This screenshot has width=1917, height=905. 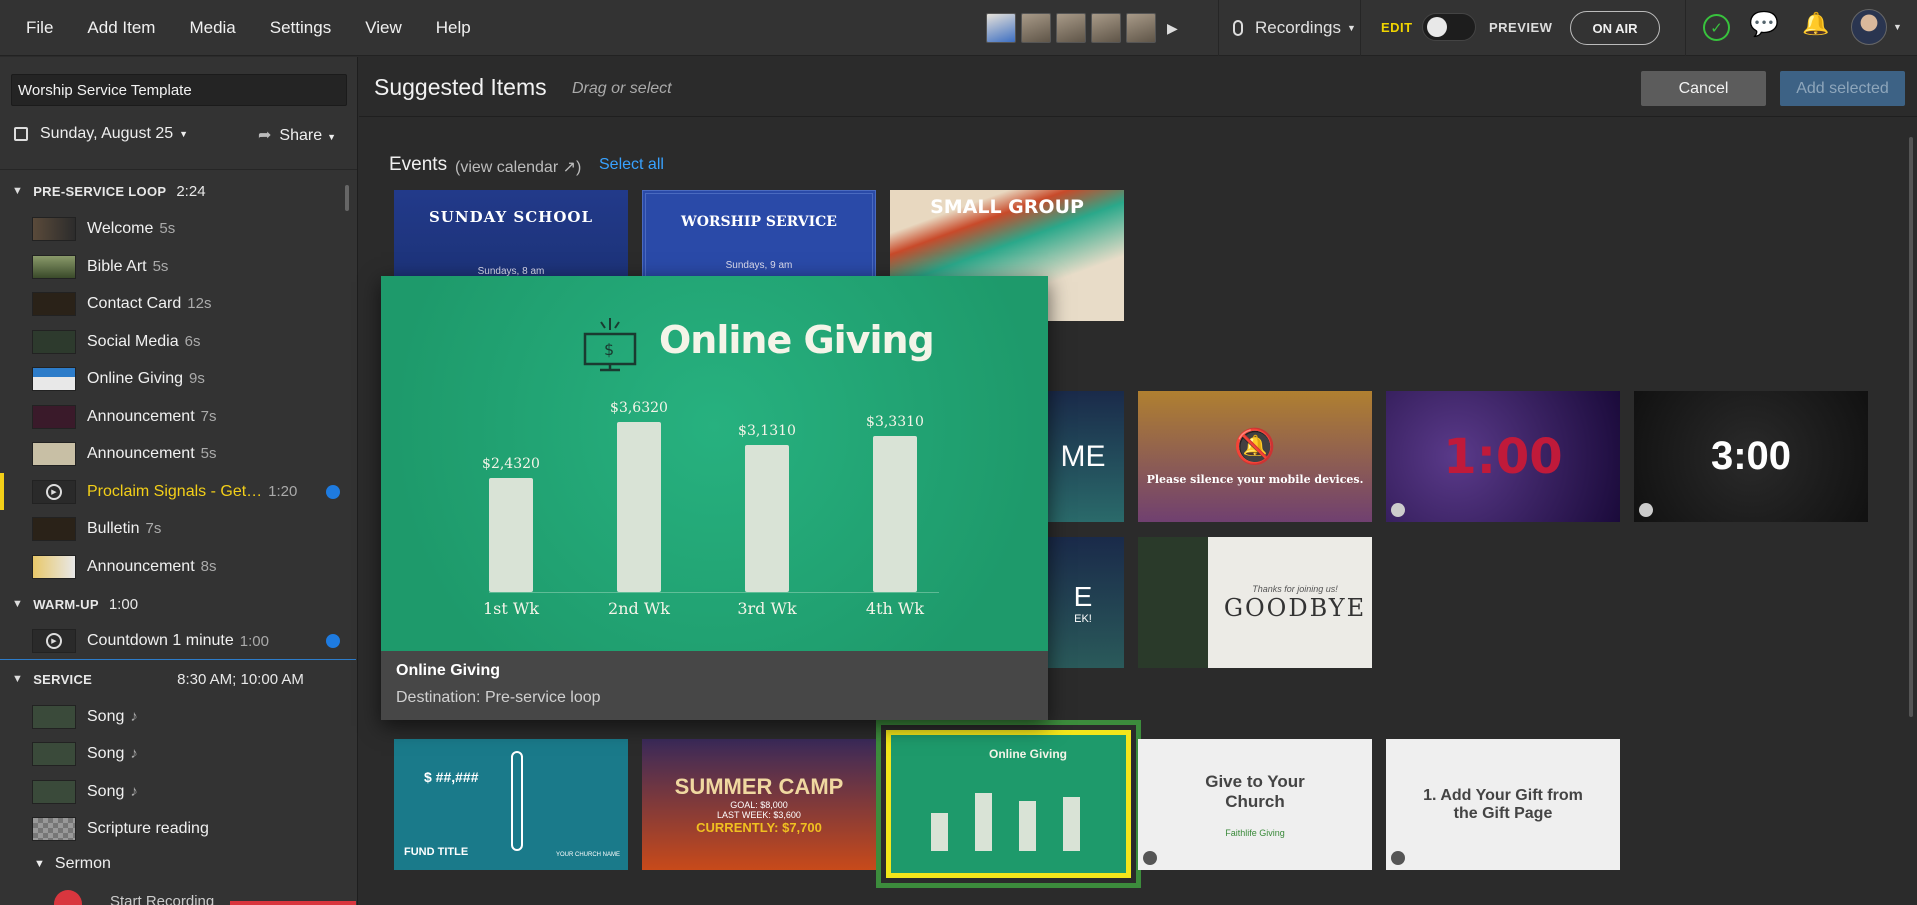 I want to click on giving-card: $ ##,### FUND TITLE YOUR CHURCH NAME, so click(x=511, y=804).